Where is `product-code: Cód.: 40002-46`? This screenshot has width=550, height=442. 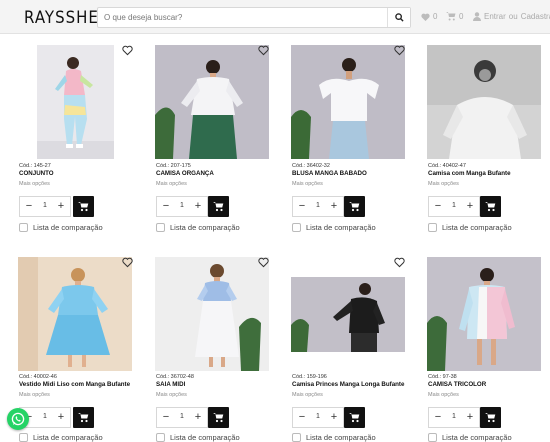 product-code: Cód.: 40002-46 is located at coordinates (38, 377).